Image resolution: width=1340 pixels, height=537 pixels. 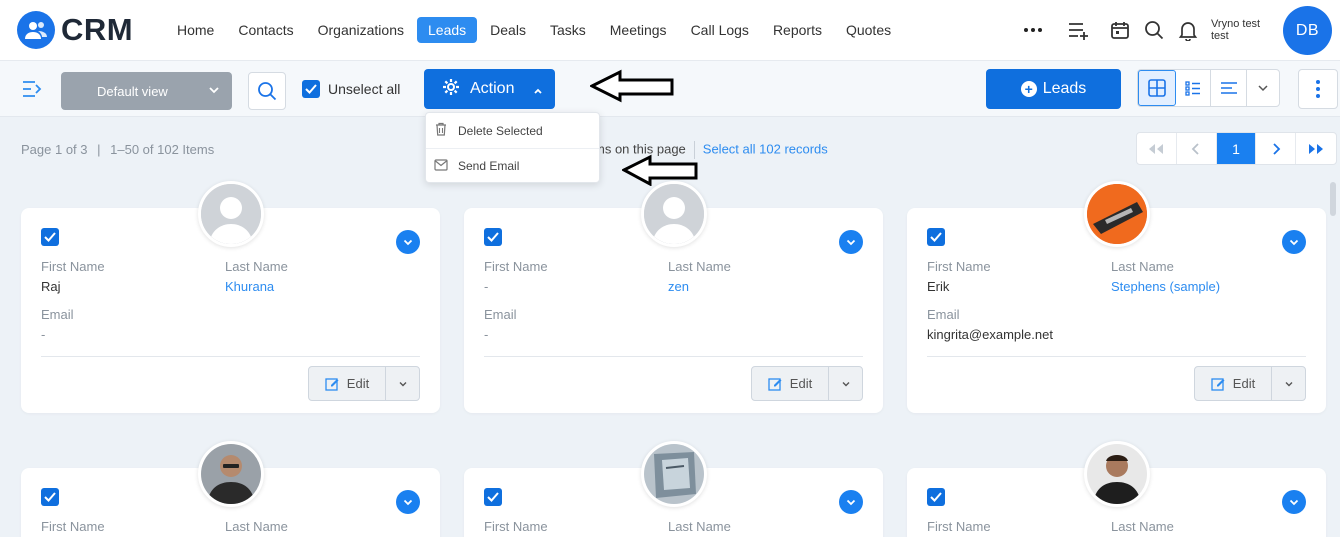 What do you see at coordinates (938, 286) in the screenshot?
I see `first-name-value: Erik` at bounding box center [938, 286].